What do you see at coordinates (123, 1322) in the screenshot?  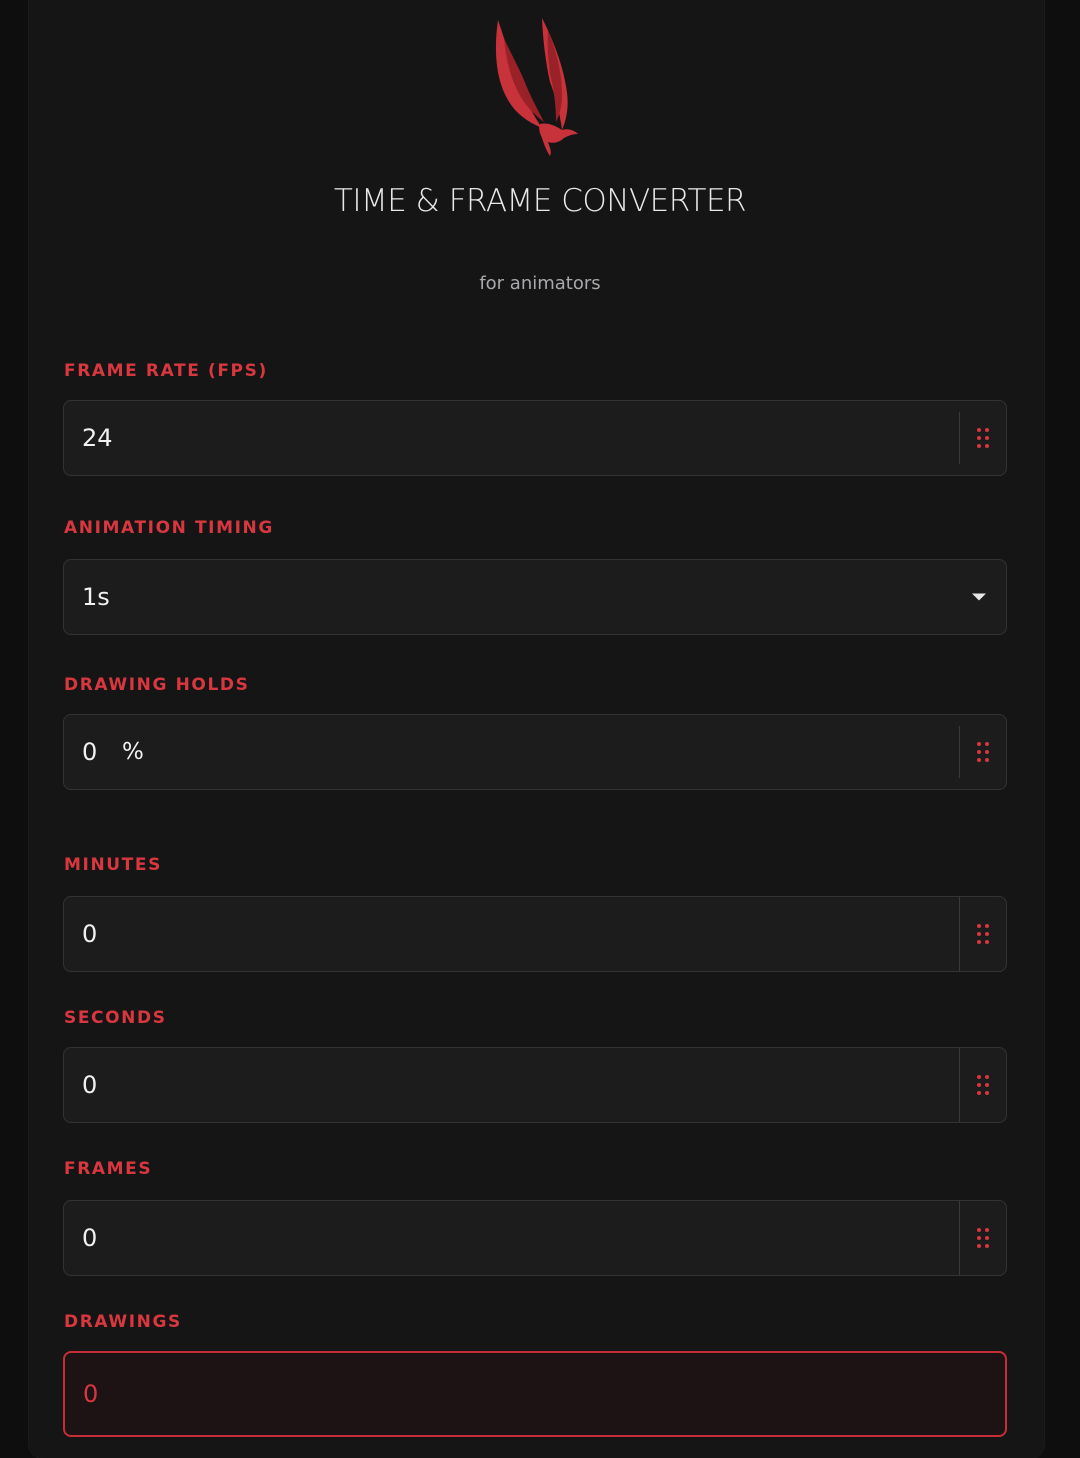 I see `drawings-label: DRAWINGS` at bounding box center [123, 1322].